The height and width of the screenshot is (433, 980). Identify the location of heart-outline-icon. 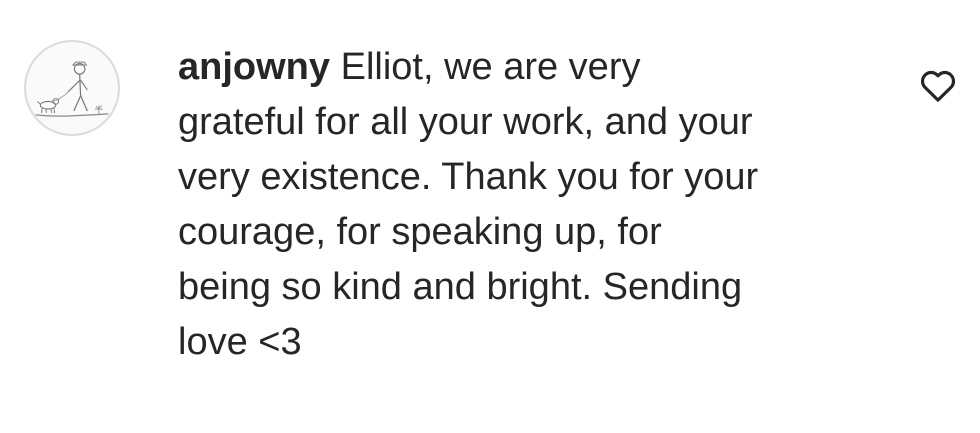
(938, 86).